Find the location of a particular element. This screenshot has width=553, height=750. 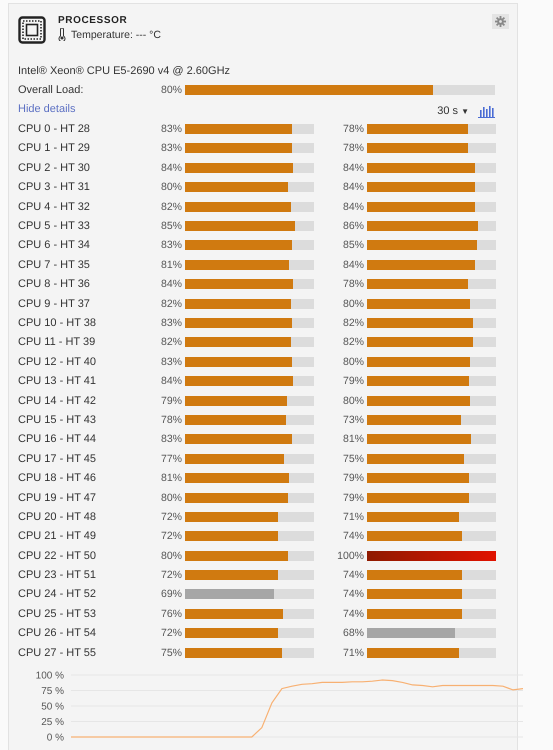

bar-chart-icon is located at coordinates (486, 111).